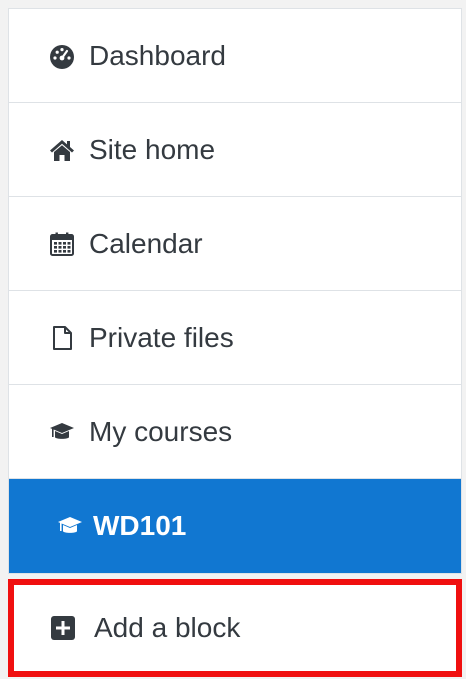 This screenshot has width=466, height=679. Describe the element at coordinates (235, 432) in the screenshot. I see `nav-item-my-courses: My courses` at that location.